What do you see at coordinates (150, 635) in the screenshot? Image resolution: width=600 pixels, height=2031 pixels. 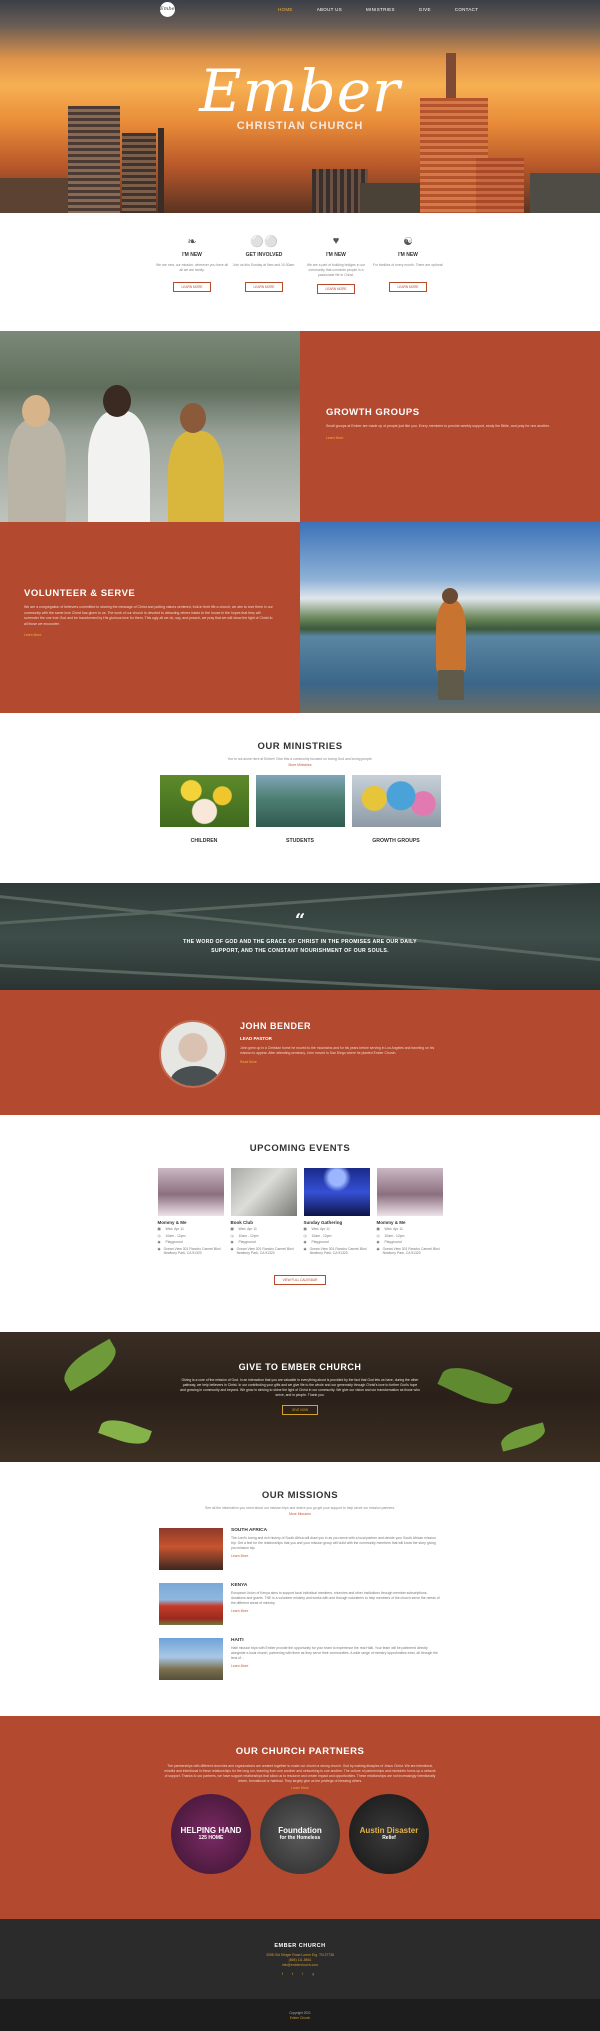 I see `volunteer-link: Learn More` at bounding box center [150, 635].